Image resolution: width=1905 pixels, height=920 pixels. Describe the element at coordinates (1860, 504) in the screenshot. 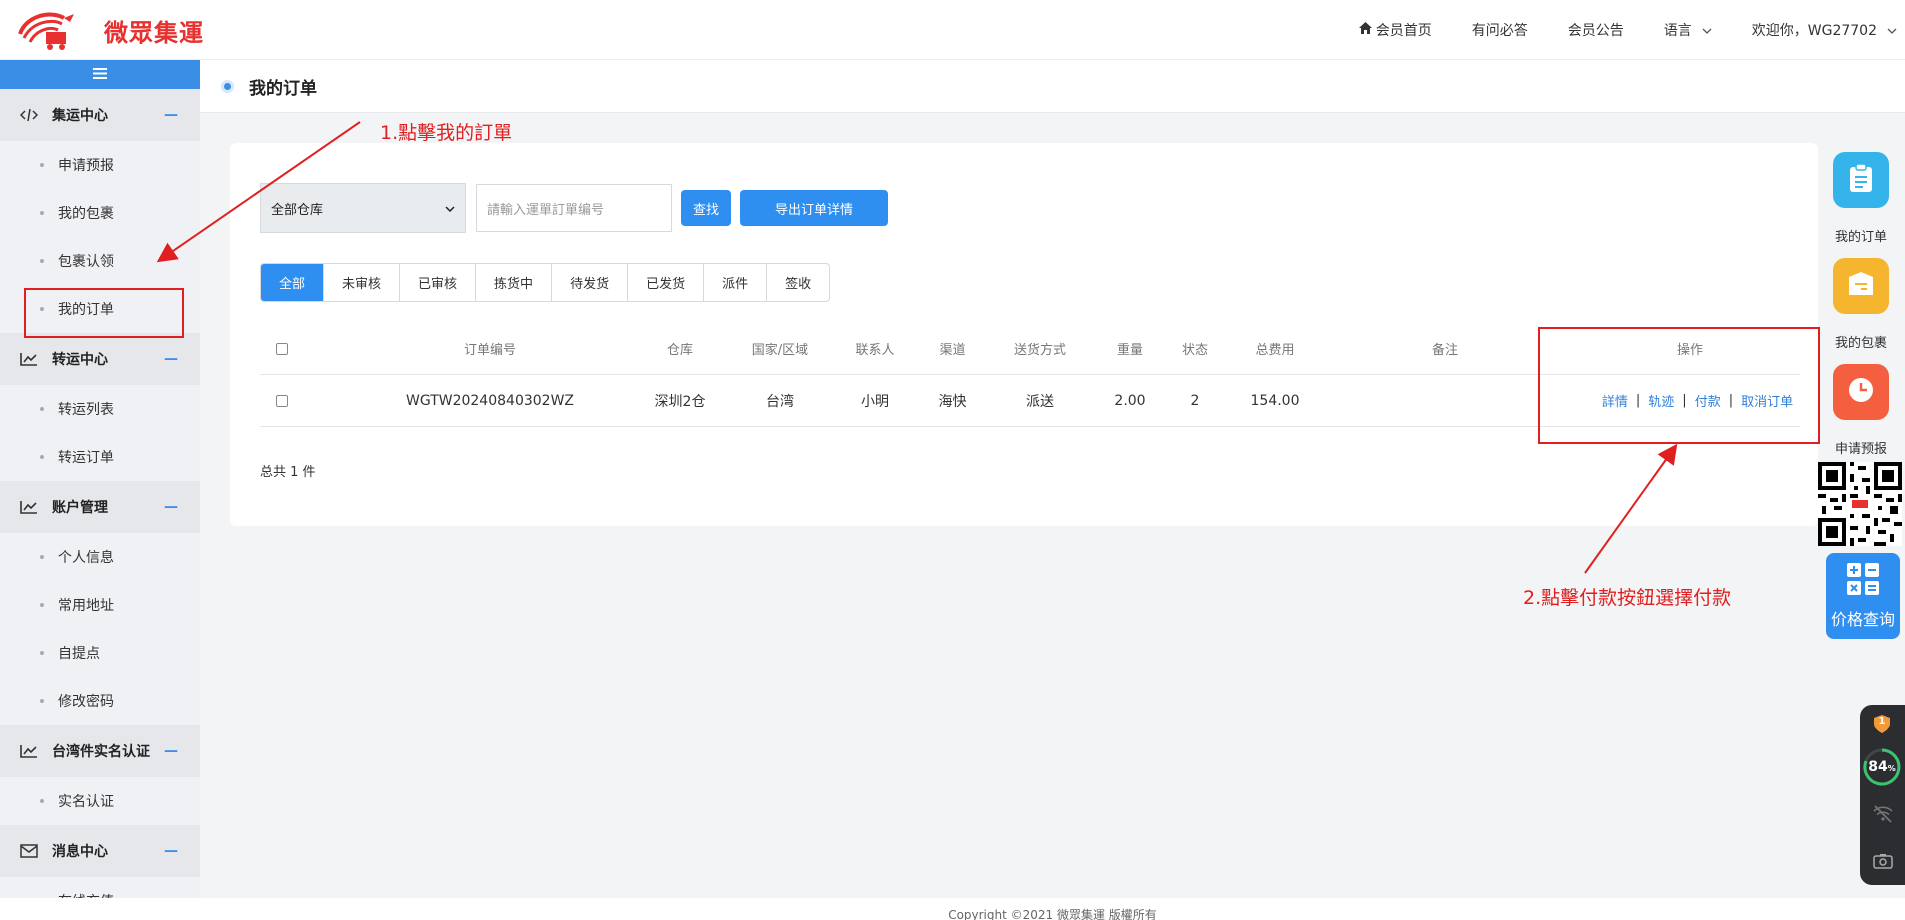

I see `qr-code-image` at that location.